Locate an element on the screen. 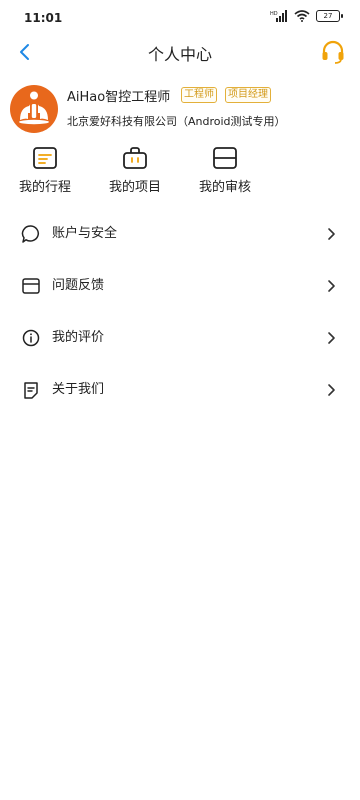  top-nav-bar: 个人中心 is located at coordinates (180, 52).